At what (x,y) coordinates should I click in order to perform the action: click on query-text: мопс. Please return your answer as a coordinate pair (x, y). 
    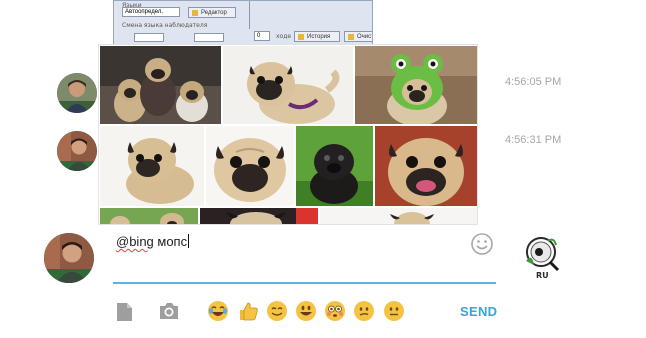
    Looking at the image, I should click on (170, 241).